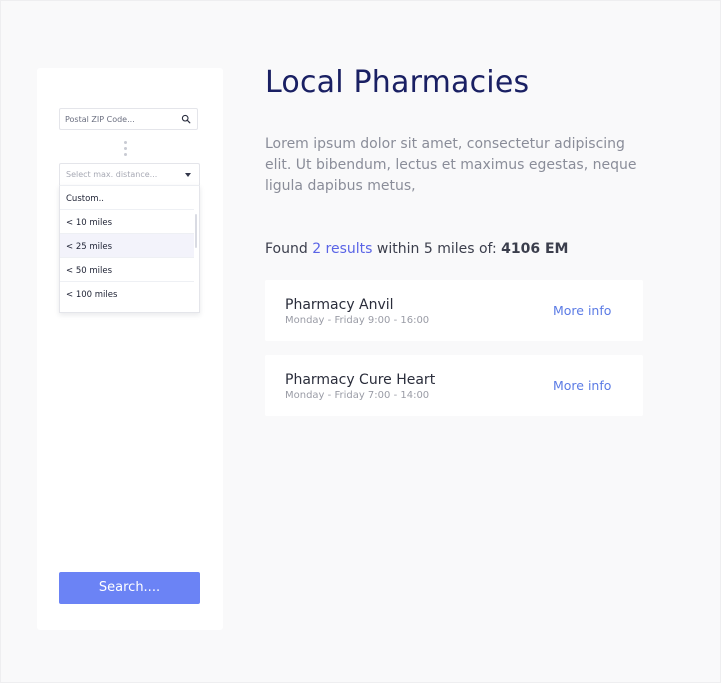 This screenshot has height=683, width=721. Describe the element at coordinates (357, 320) in the screenshot. I see `pharmacy-hours: Monday - Friday 9:00 - 16:00` at that location.